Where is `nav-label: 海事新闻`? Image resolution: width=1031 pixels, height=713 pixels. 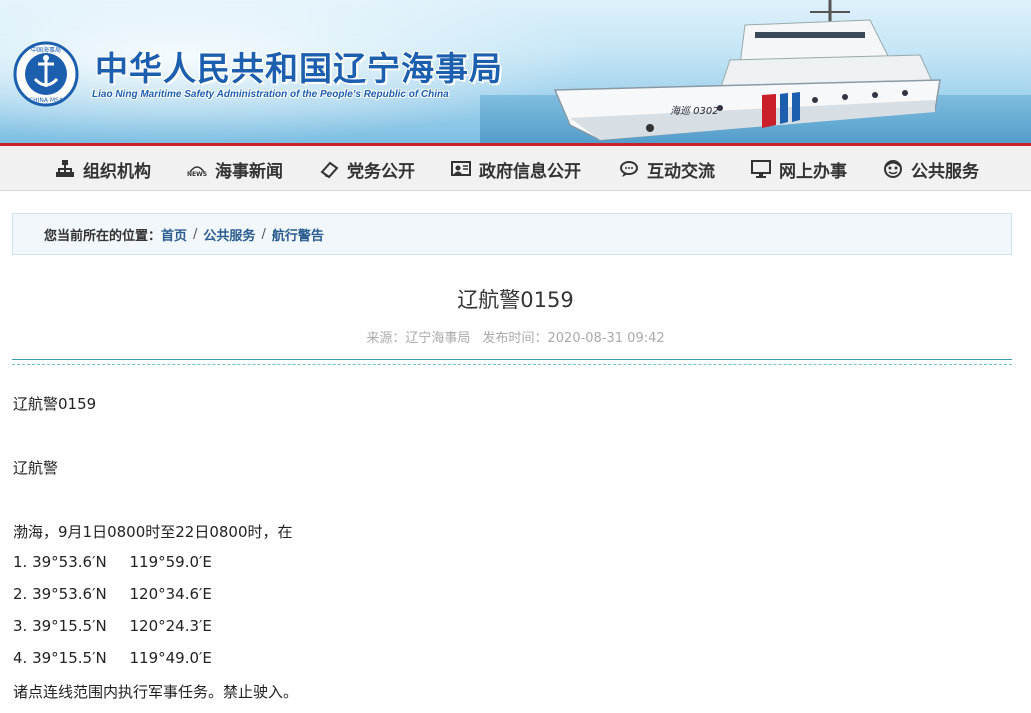
nav-label: 海事新闻 is located at coordinates (249, 171).